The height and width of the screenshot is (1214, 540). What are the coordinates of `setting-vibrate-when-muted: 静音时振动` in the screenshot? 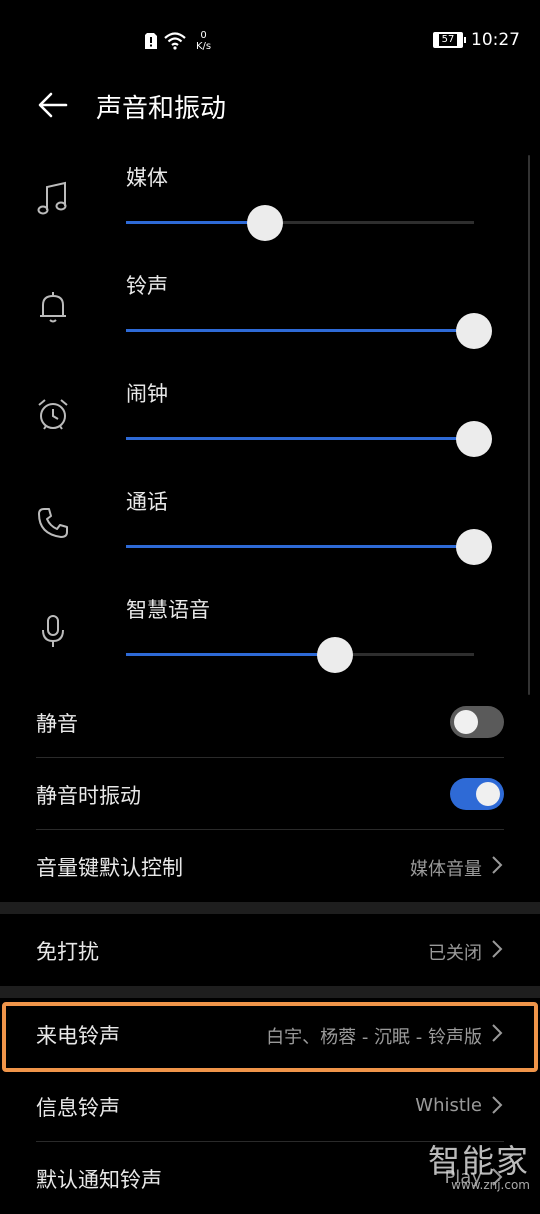 It's located at (270, 794).